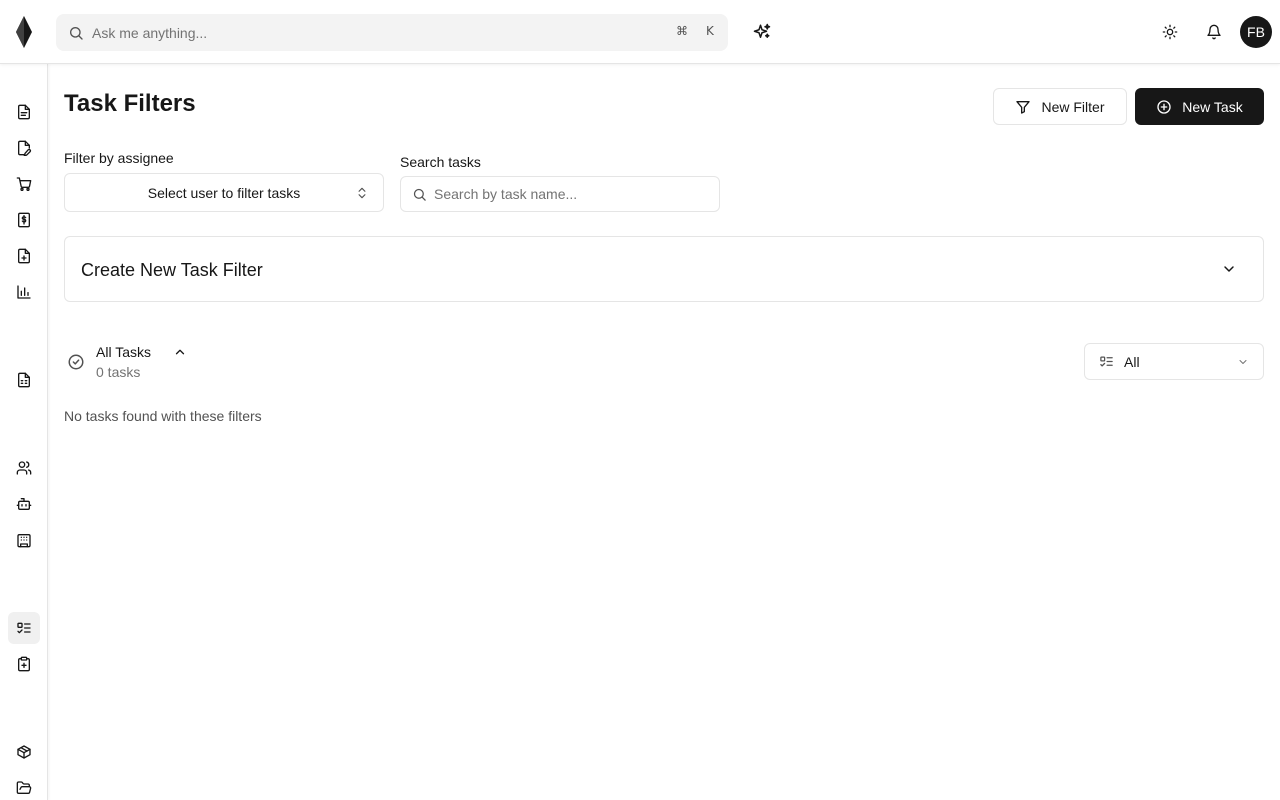  What do you see at coordinates (362, 193) in the screenshot?
I see `chevrons-up-down-icon` at bounding box center [362, 193].